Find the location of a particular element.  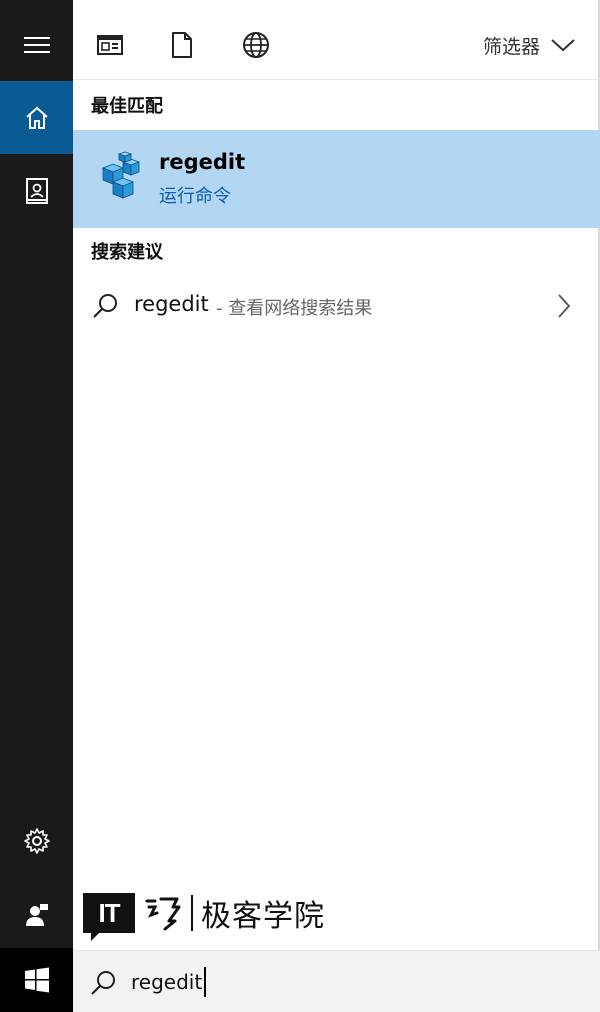

chevron-right-icon is located at coordinates (564, 306).